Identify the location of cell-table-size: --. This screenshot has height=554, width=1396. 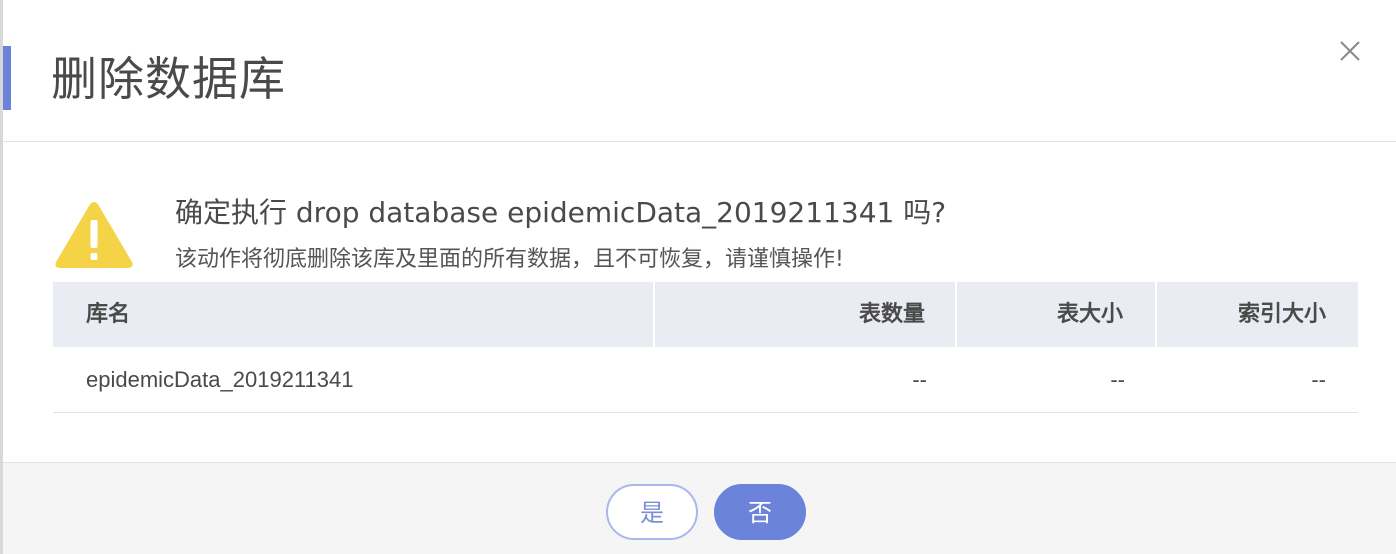
(1117, 379).